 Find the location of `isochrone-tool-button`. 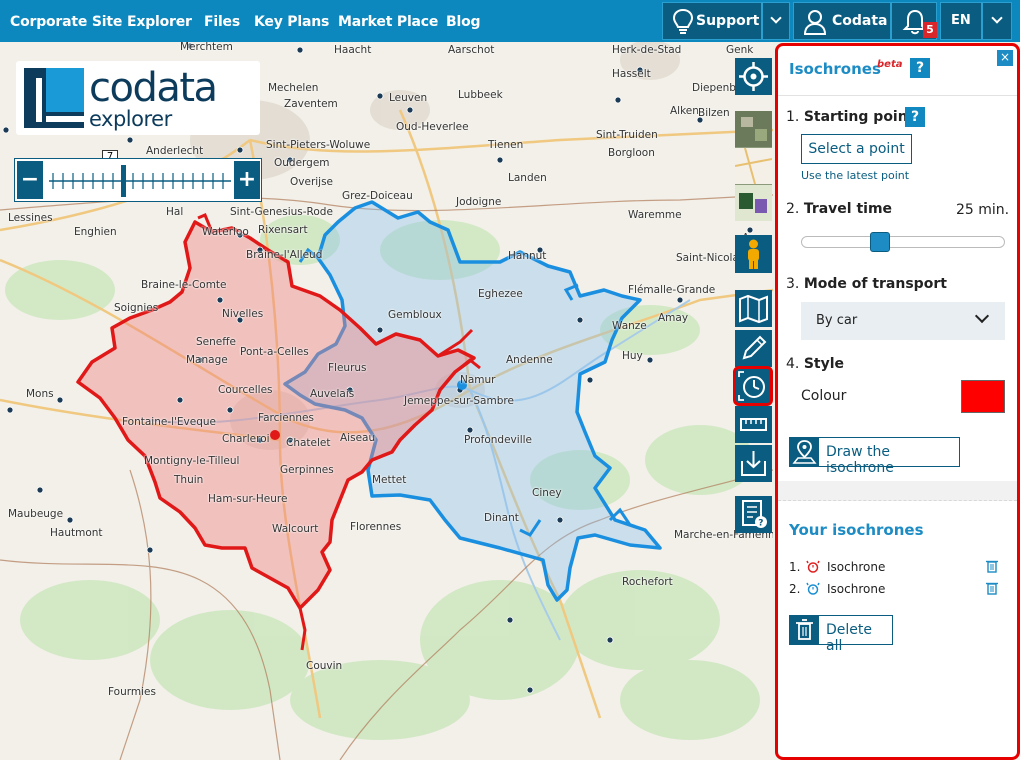

isochrone-tool-button is located at coordinates (753, 386).